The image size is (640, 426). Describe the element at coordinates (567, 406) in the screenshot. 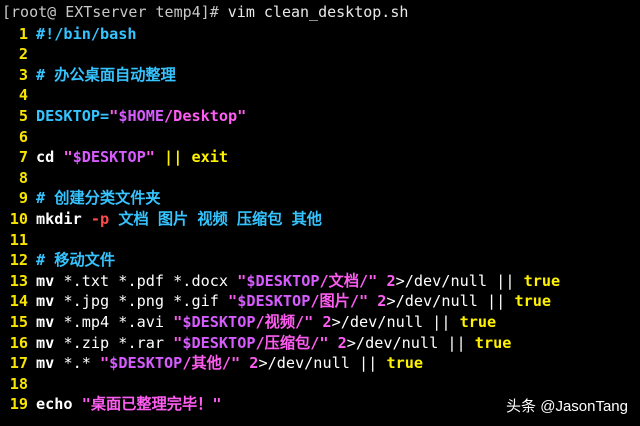

I see `watermark: 头条 @JasonTang` at that location.